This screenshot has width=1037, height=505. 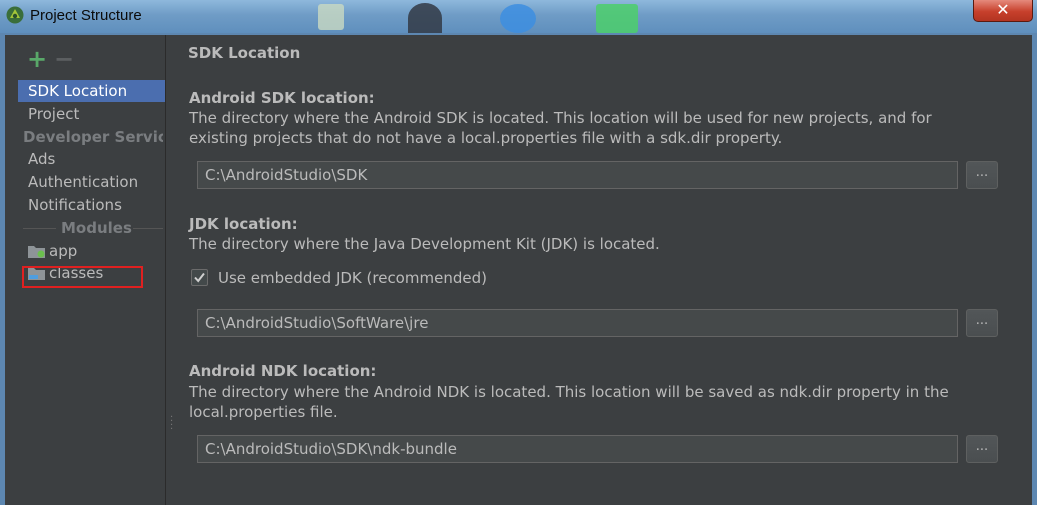 I want to click on remove-icon: −, so click(x=64, y=59).